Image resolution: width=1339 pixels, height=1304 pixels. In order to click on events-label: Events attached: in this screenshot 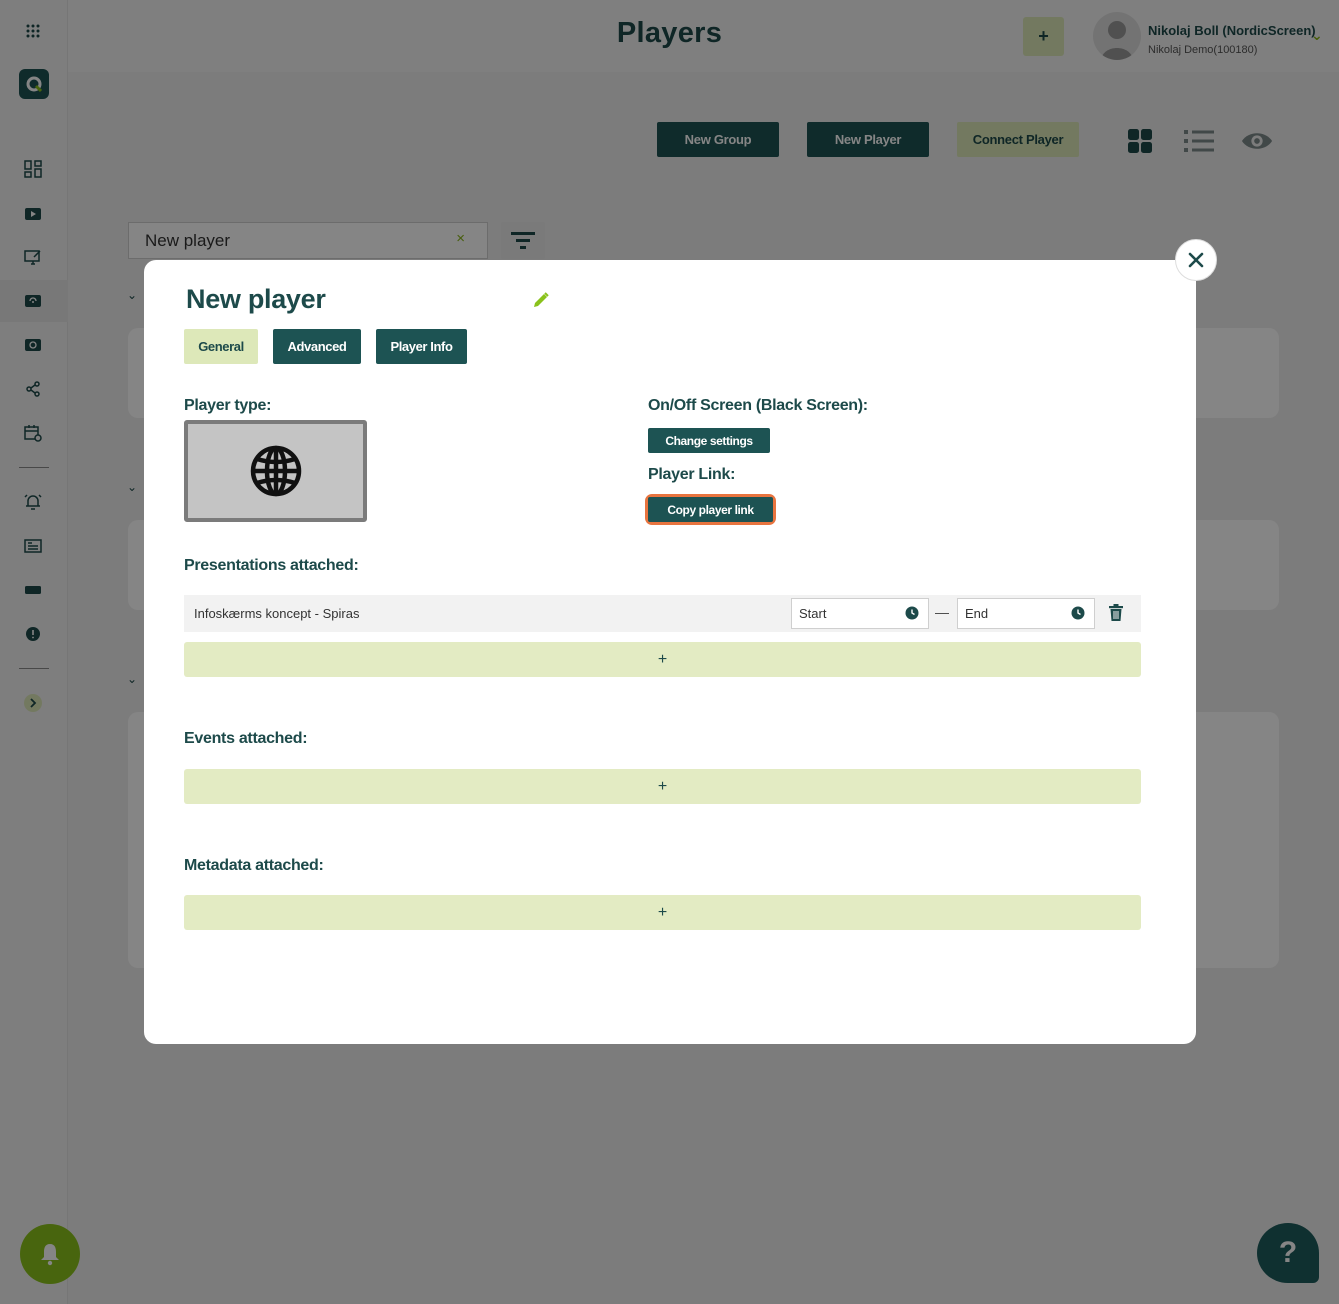, I will do `click(246, 738)`.